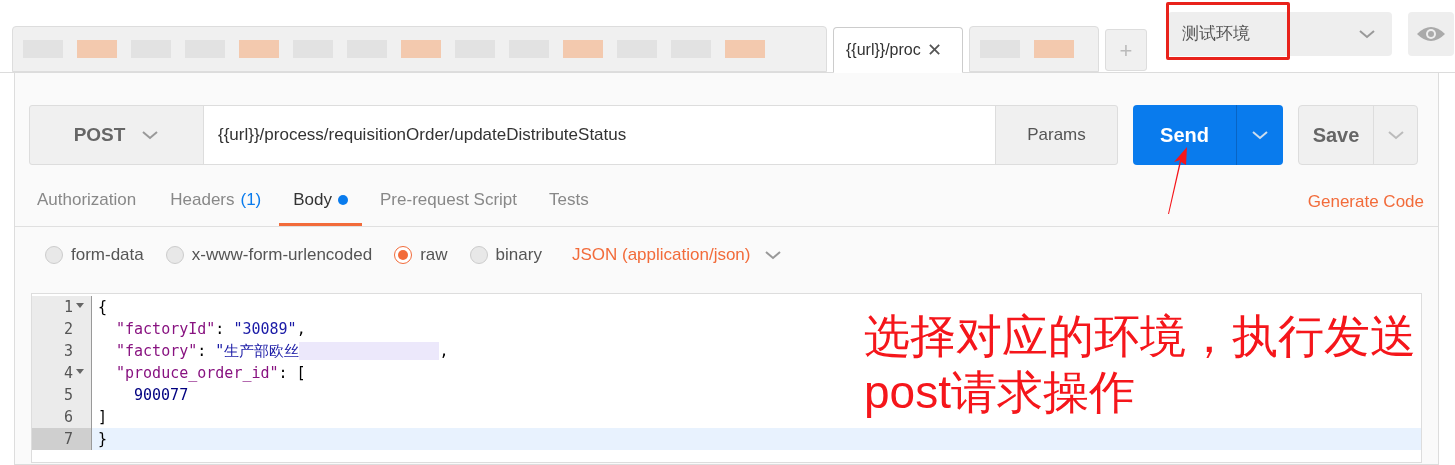 The height and width of the screenshot is (465, 1455). What do you see at coordinates (677, 255) in the screenshot?
I see `content-type-dropdown: JSON (application/json)` at bounding box center [677, 255].